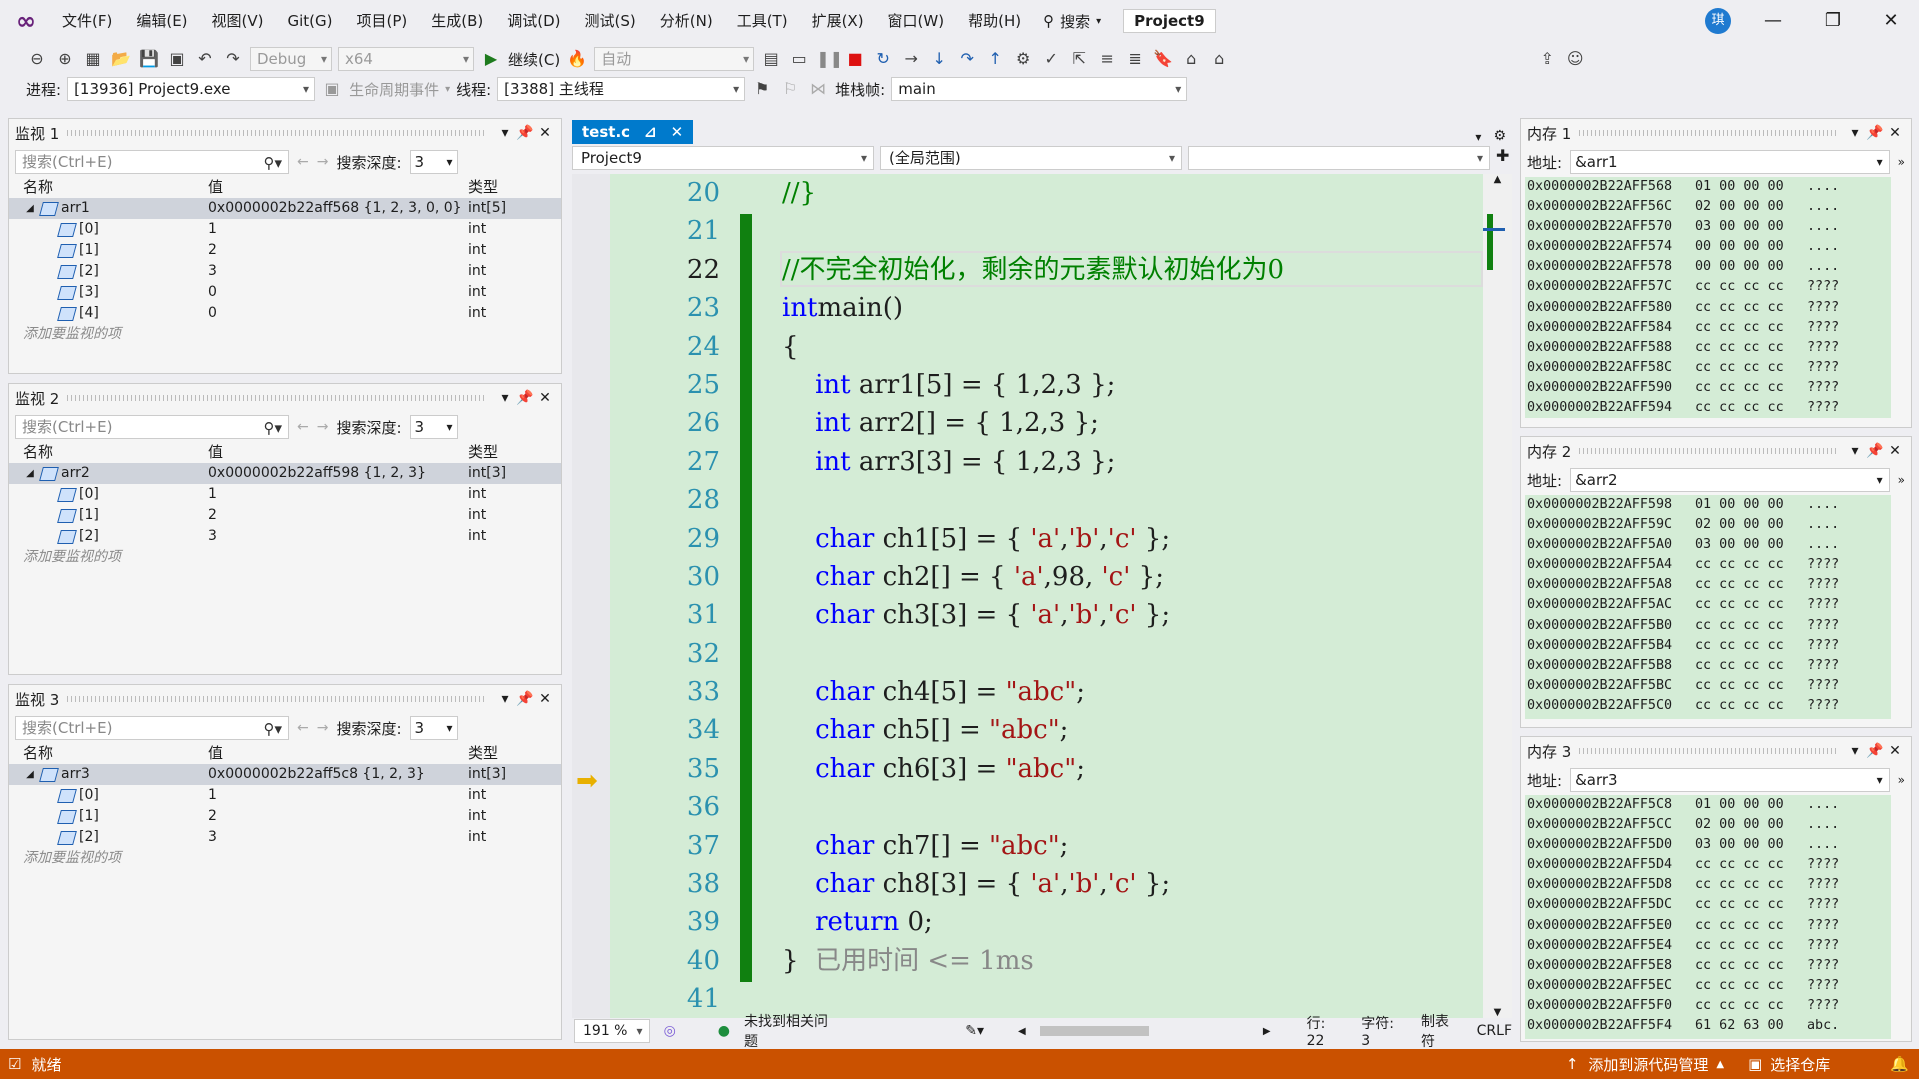  What do you see at coordinates (238, 21) in the screenshot?
I see `menu-item-2: 视图(V)` at bounding box center [238, 21].